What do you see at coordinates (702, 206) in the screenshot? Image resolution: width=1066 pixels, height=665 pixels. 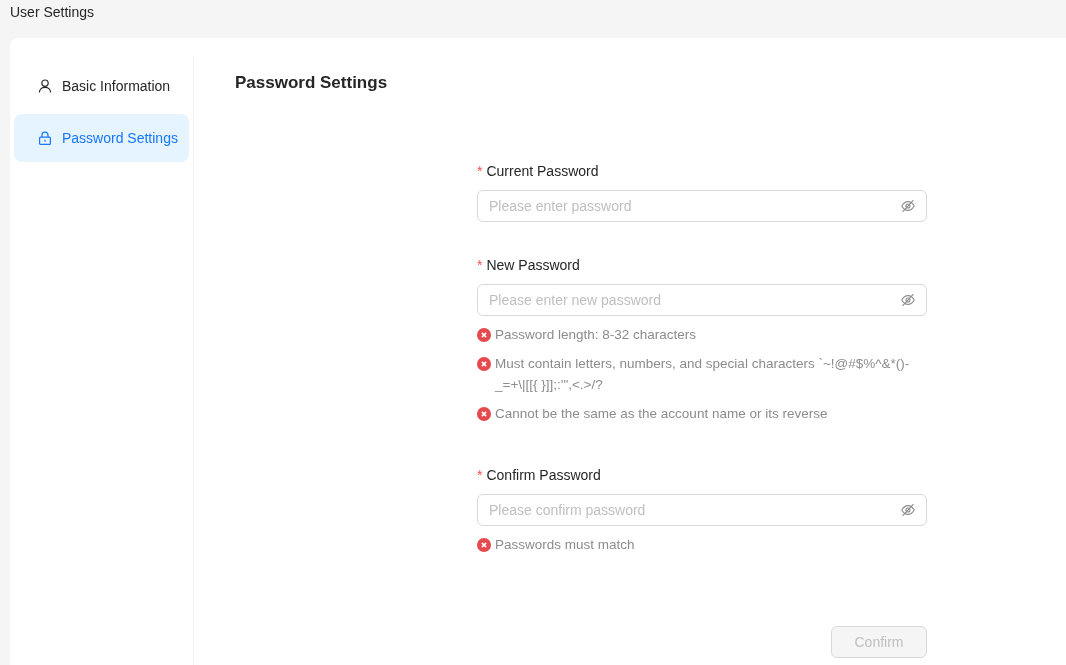 I see `password-field: Please enter password` at bounding box center [702, 206].